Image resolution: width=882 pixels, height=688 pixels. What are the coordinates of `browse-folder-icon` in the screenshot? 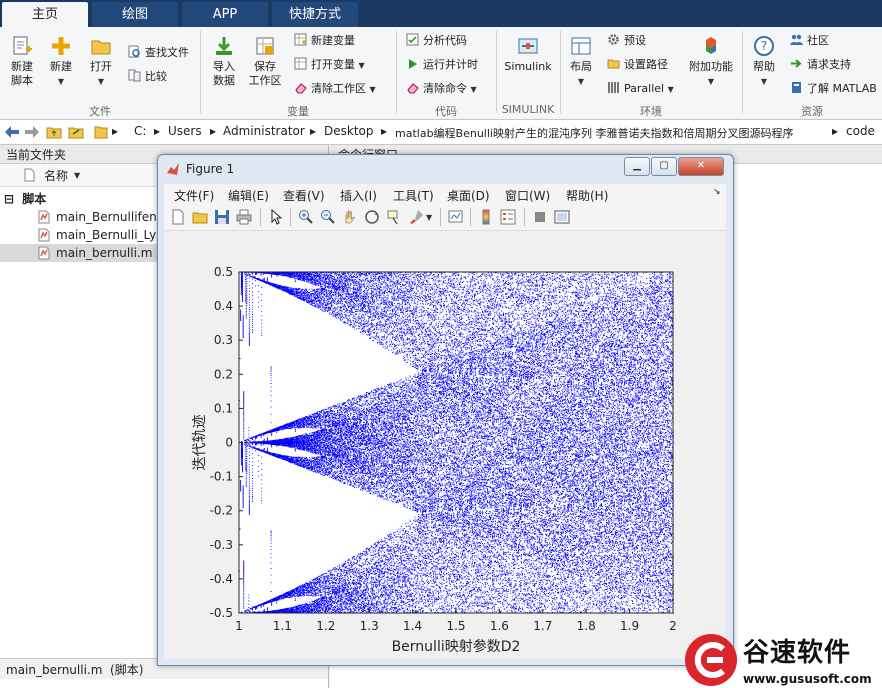 It's located at (76, 132).